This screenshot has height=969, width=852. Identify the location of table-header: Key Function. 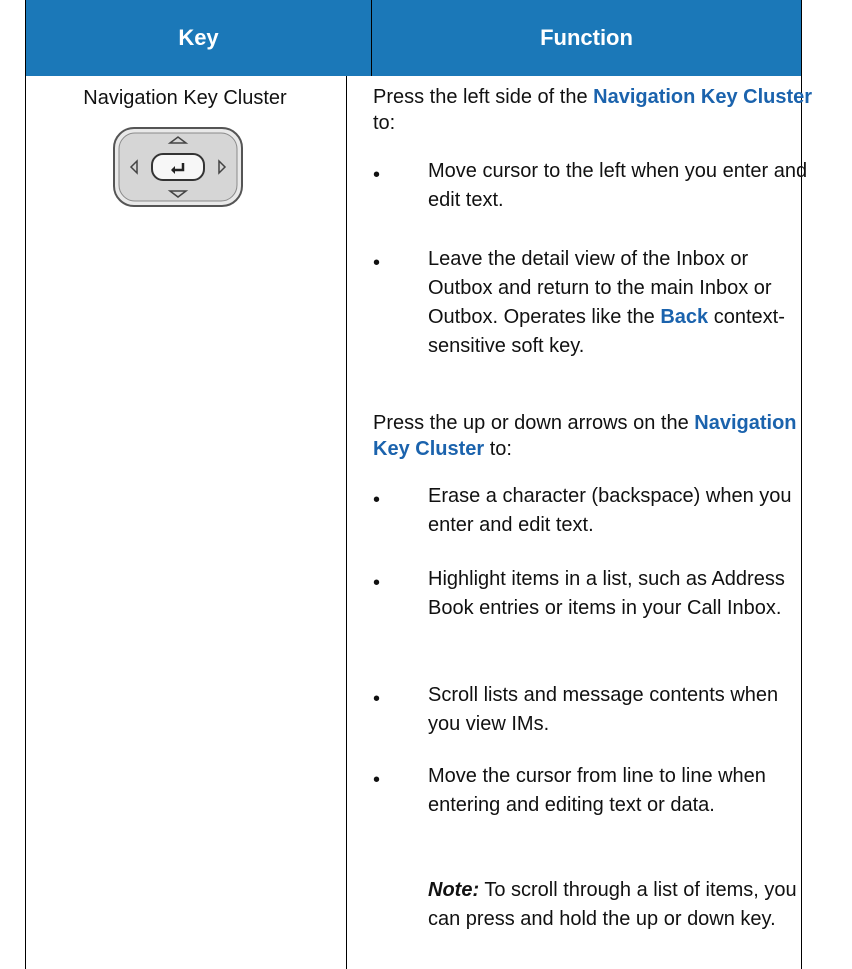
(413, 38).